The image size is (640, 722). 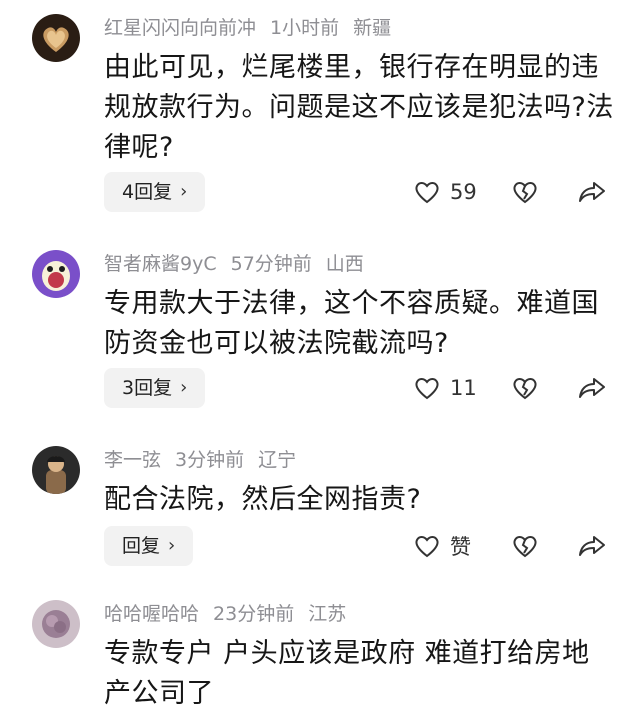 What do you see at coordinates (305, 28) in the screenshot?
I see `timestamp: 1小时前` at bounding box center [305, 28].